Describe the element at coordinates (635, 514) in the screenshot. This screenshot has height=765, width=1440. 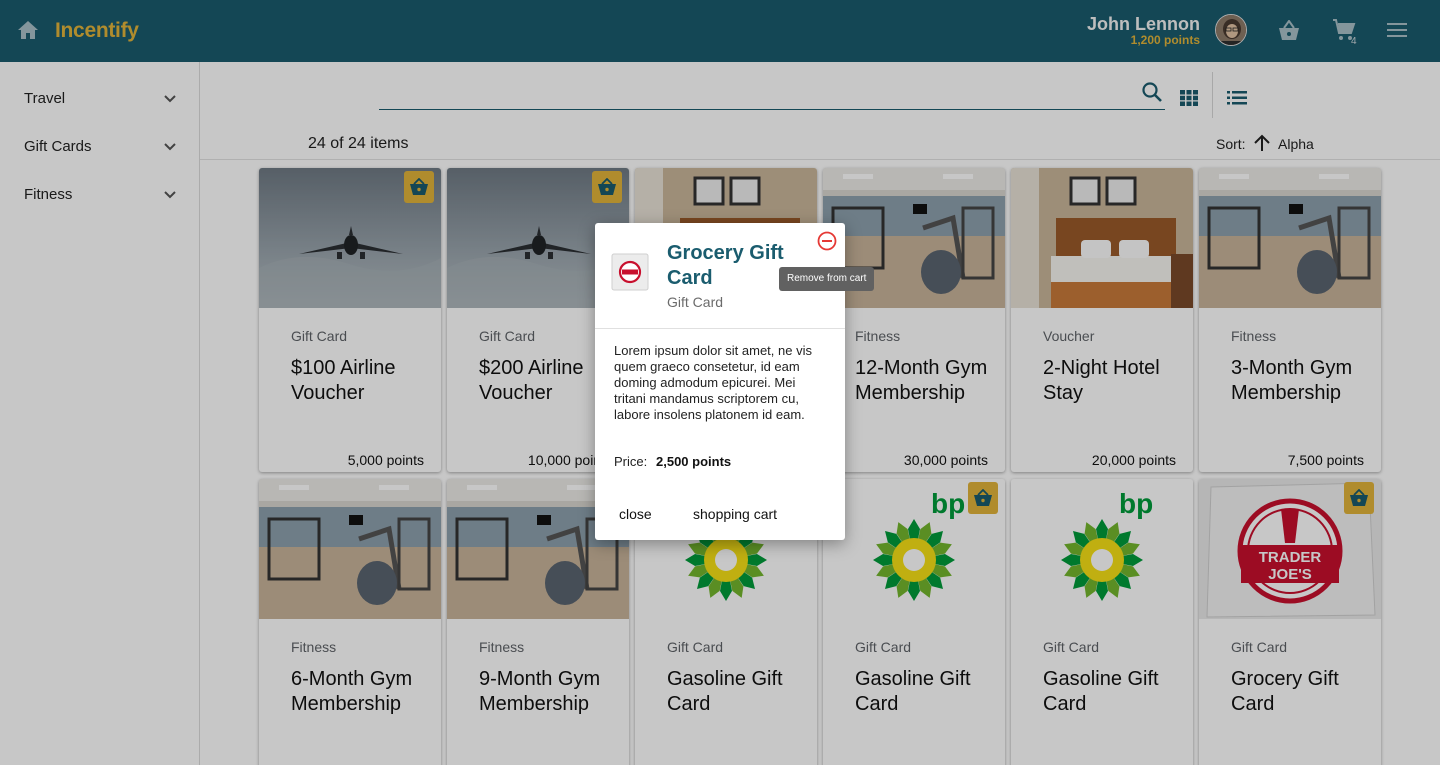
I see `close-button: close` at that location.